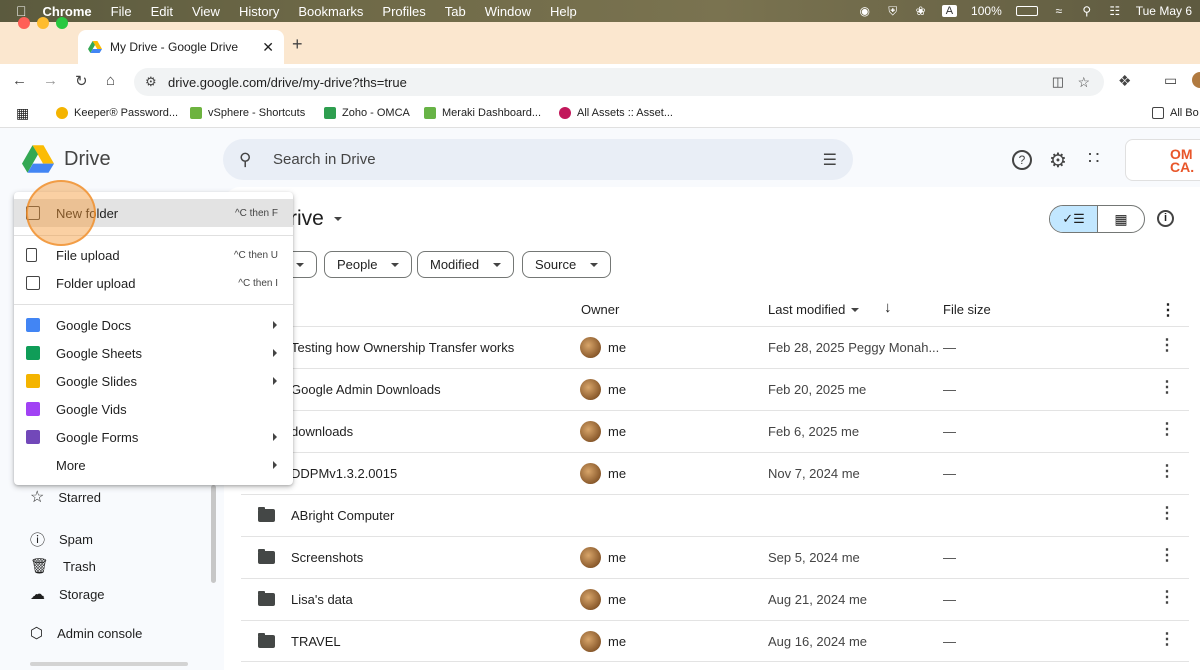 This screenshot has height=670, width=1200. What do you see at coordinates (538, 159) in the screenshot?
I see `search-input: ⚲ Search in Drive ☰` at bounding box center [538, 159].